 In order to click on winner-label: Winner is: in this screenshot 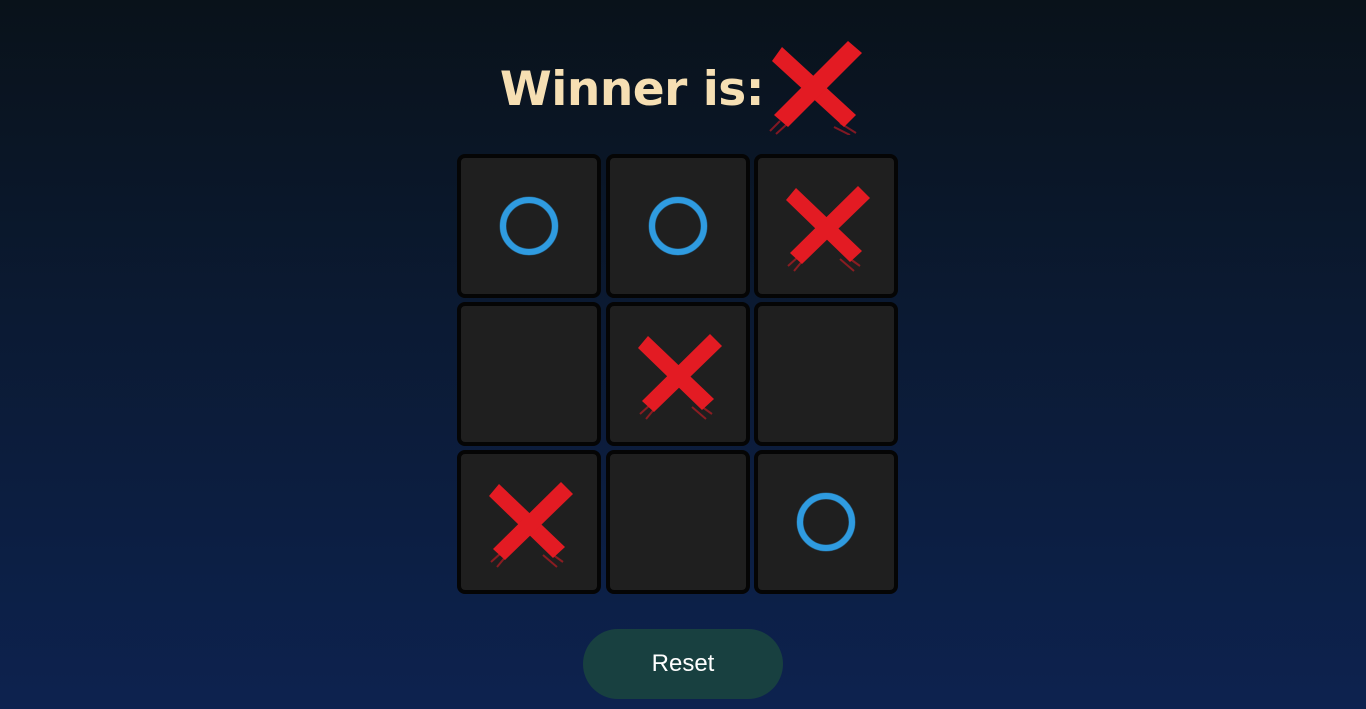, I will do `click(632, 89)`.